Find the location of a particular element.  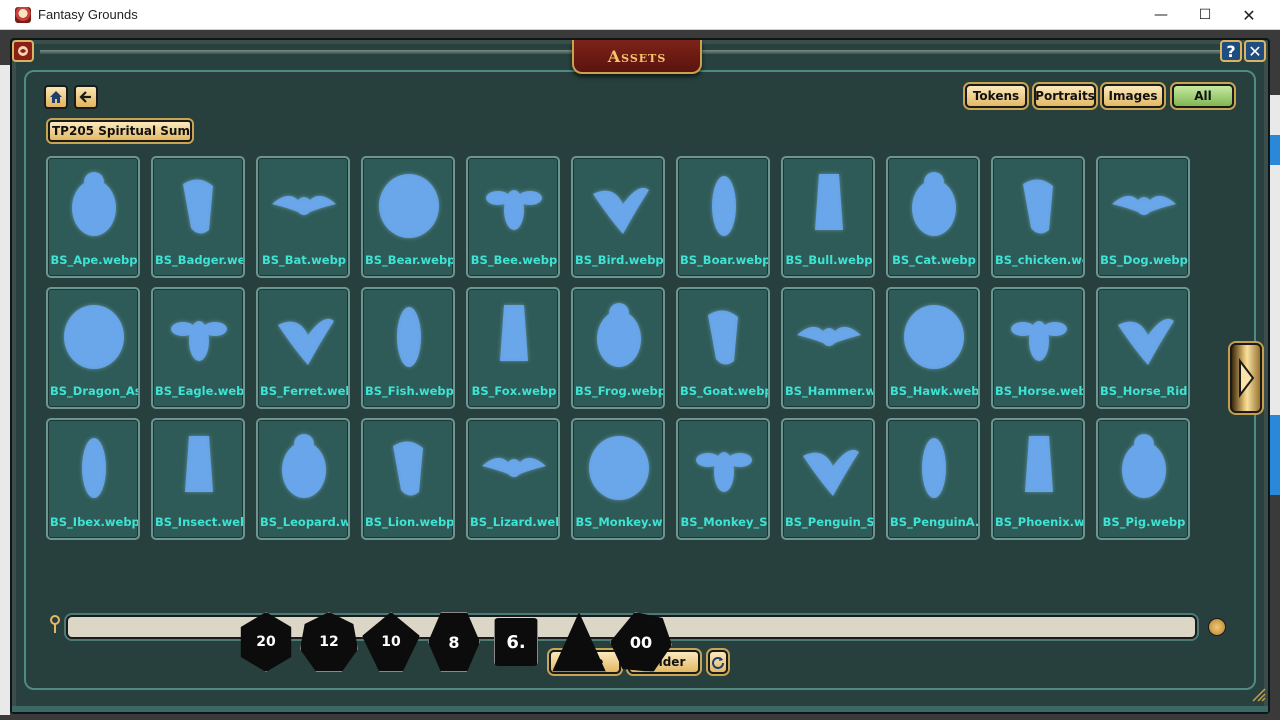

asset-label: BS_Bird.webp is located at coordinates (619, 260).